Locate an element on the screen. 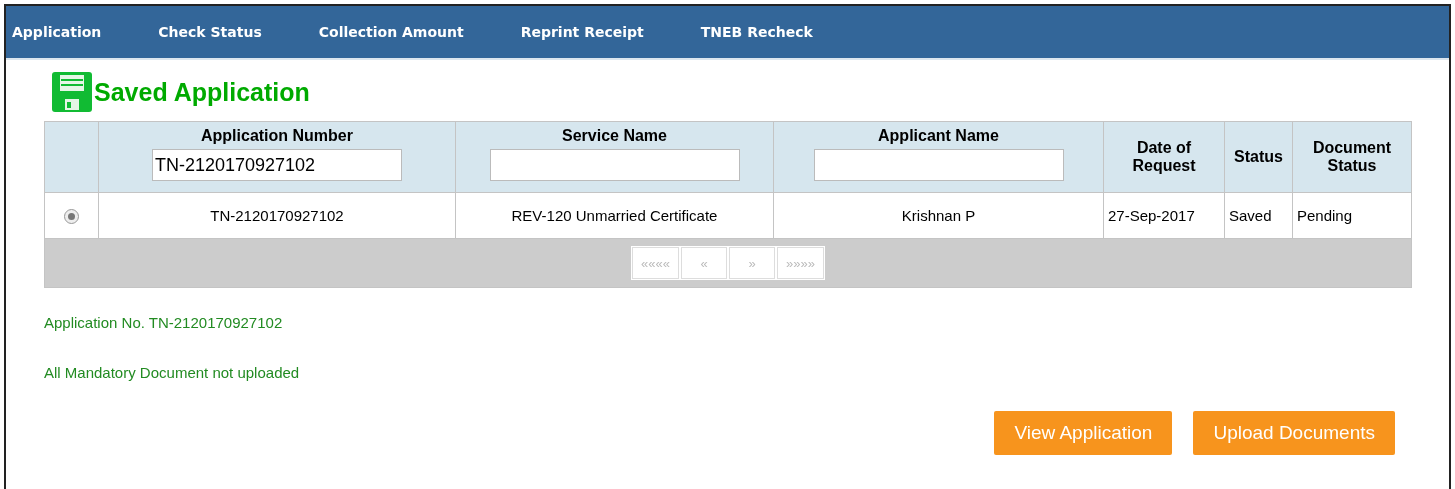  radio-button is located at coordinates (71, 217).